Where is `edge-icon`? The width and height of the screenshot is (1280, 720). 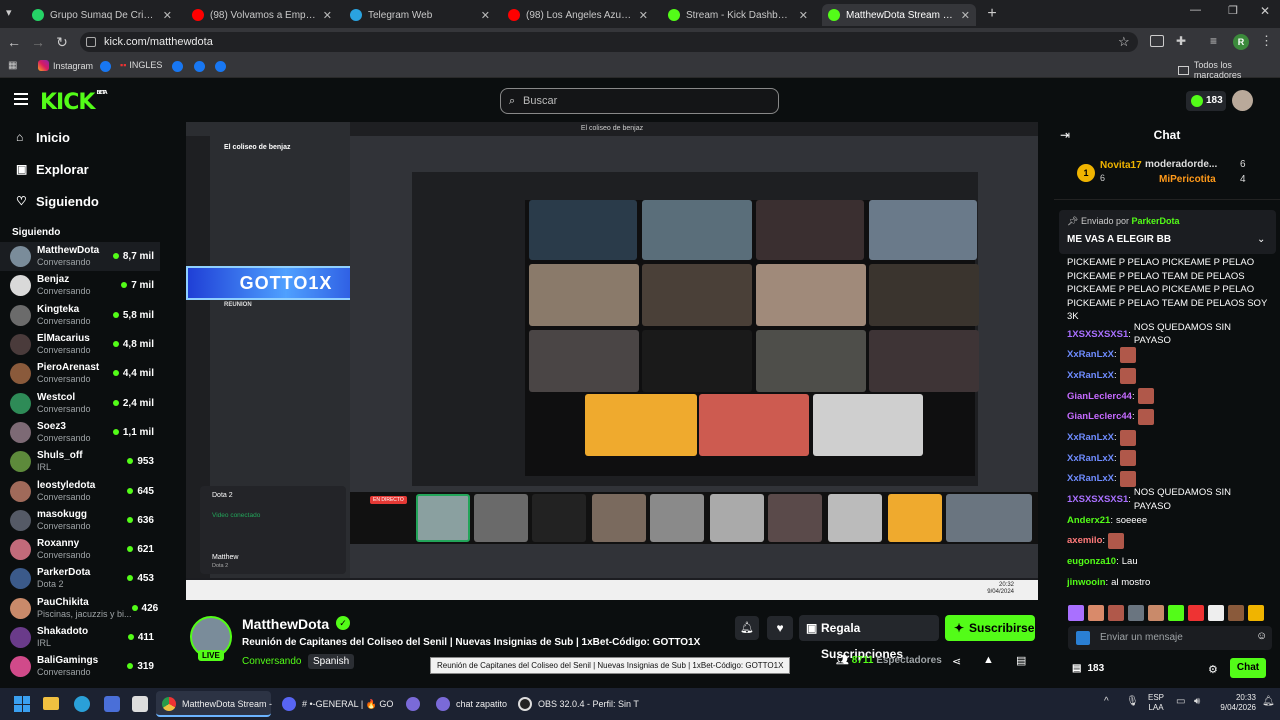 edge-icon is located at coordinates (82, 704).